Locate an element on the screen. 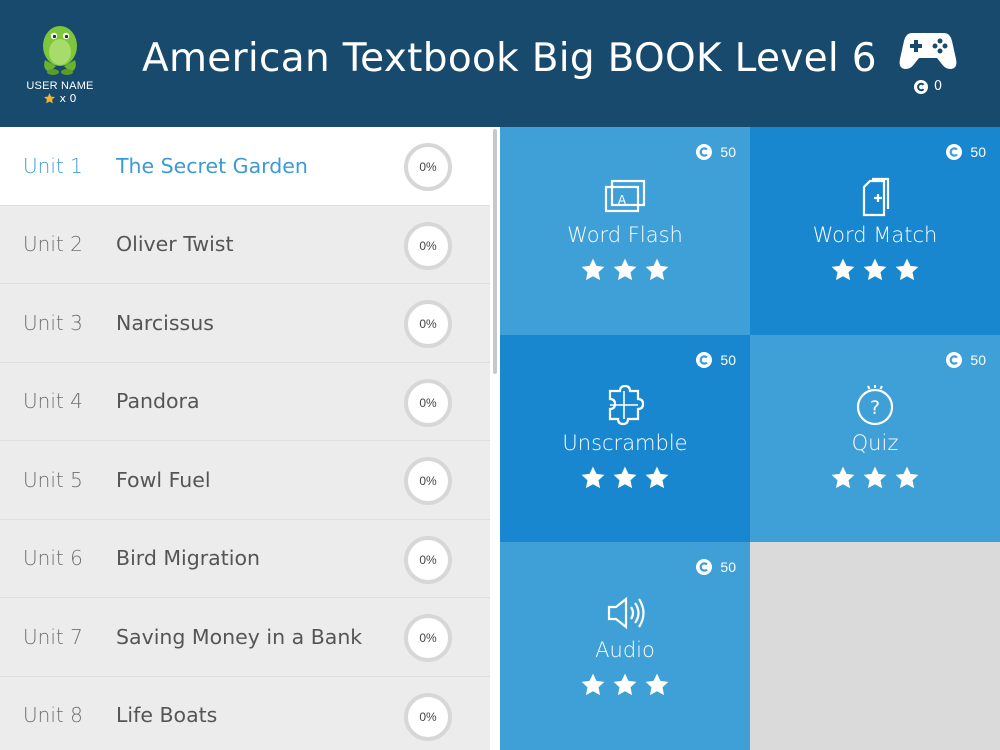  activity-tile-unscramble: 50 Unscramble is located at coordinates (625, 438).